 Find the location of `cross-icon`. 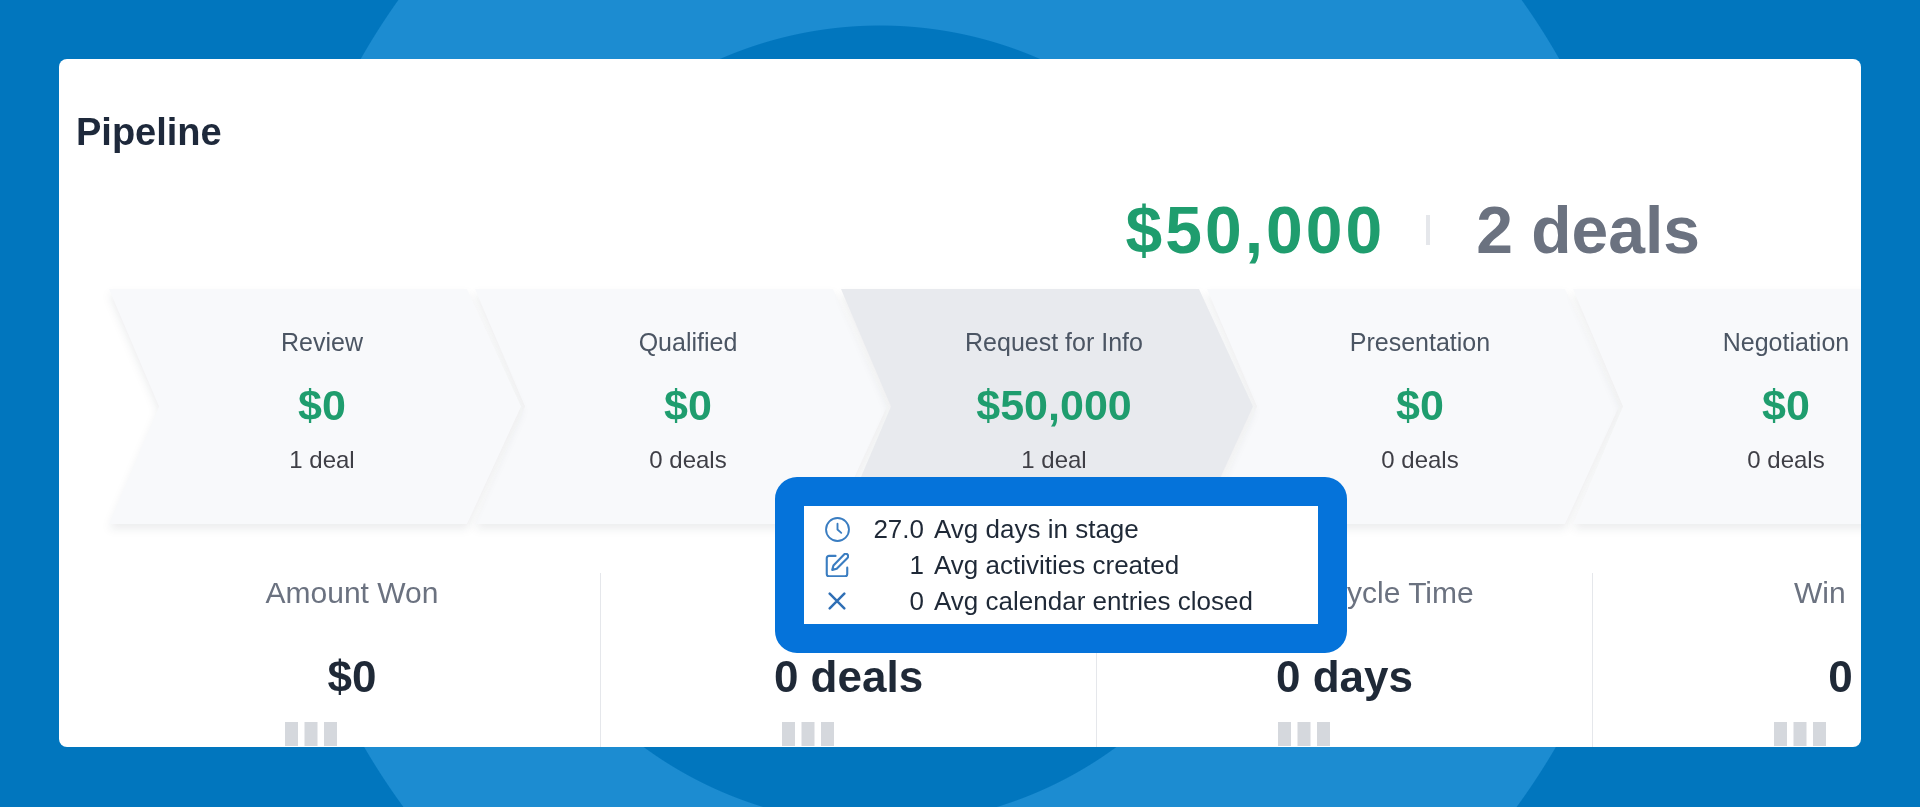

cross-icon is located at coordinates (837, 601).